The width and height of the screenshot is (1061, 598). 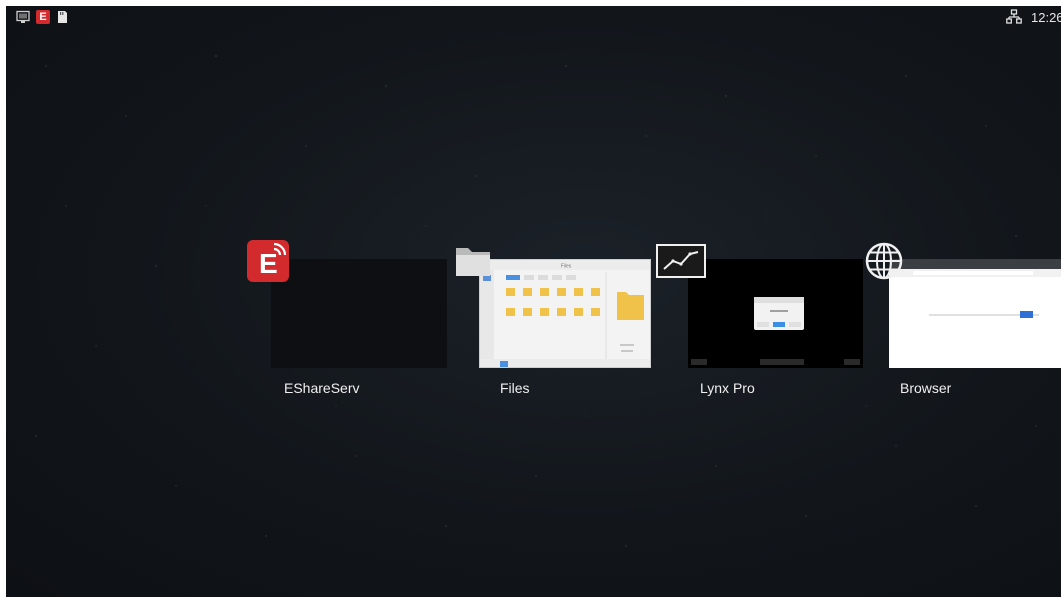 I want to click on folder-icon, so click(x=473, y=262).